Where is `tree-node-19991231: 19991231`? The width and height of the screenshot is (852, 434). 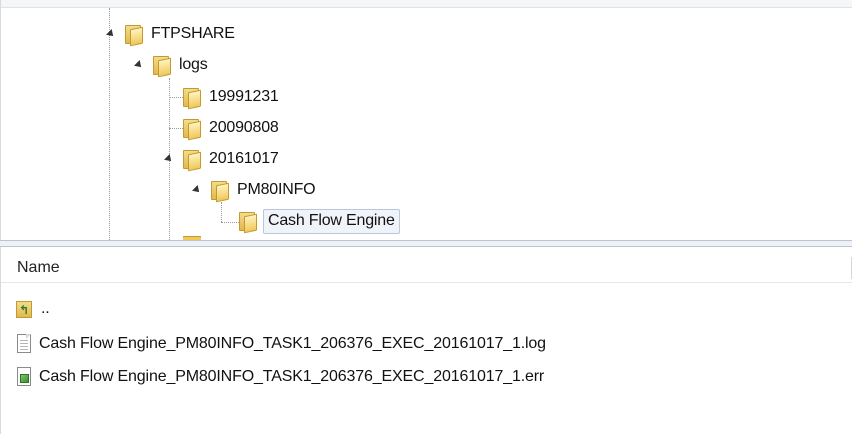
tree-node-19991231: 19991231 is located at coordinates (230, 97).